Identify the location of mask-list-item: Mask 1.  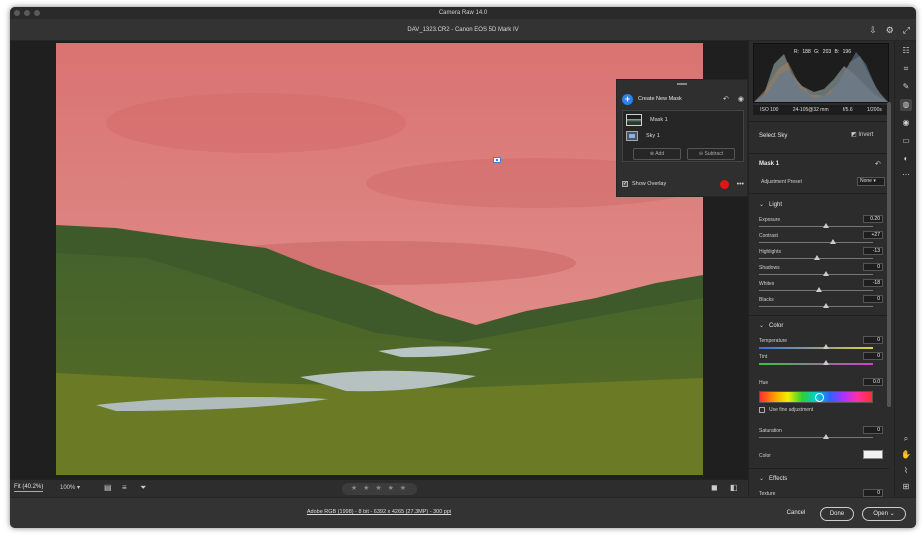
(647, 120).